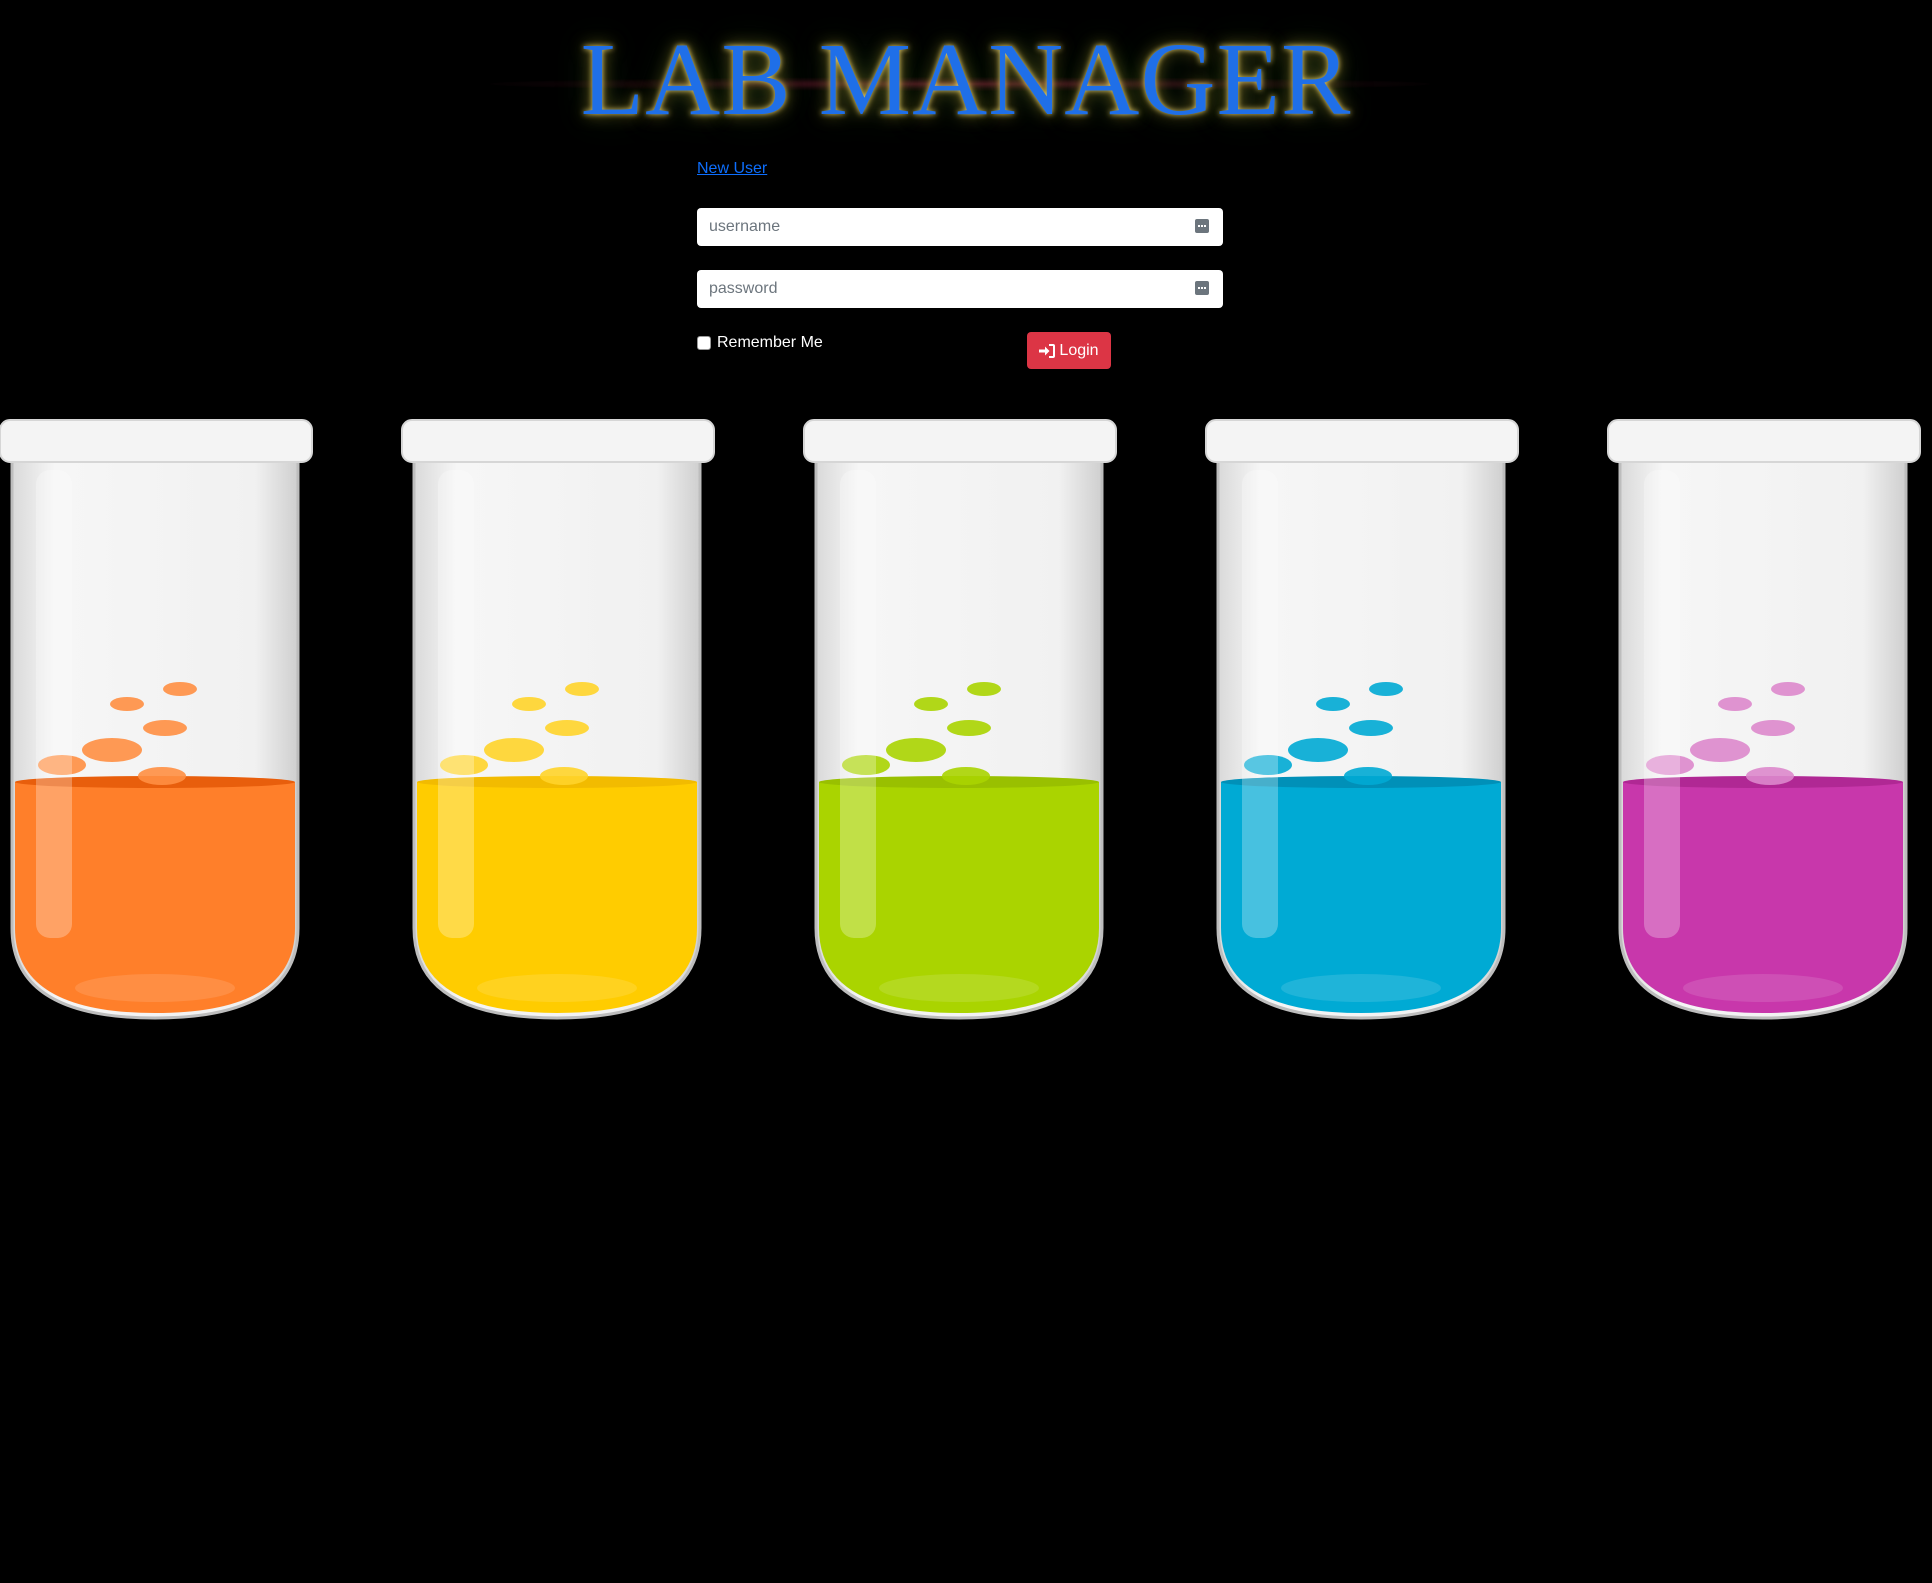  Describe the element at coordinates (156, 719) in the screenshot. I see `test-tube-orange` at that location.